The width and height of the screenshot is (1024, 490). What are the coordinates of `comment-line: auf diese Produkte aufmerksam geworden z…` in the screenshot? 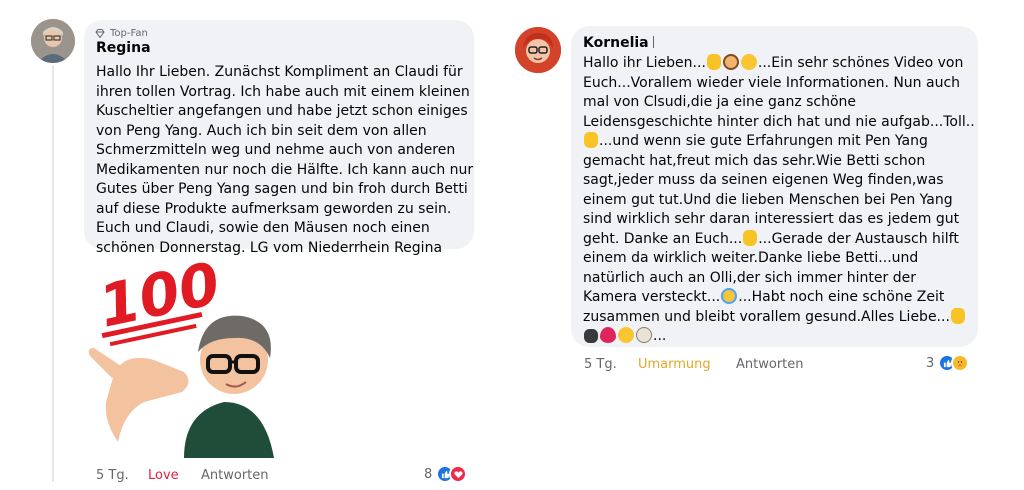 It's located at (284, 210).